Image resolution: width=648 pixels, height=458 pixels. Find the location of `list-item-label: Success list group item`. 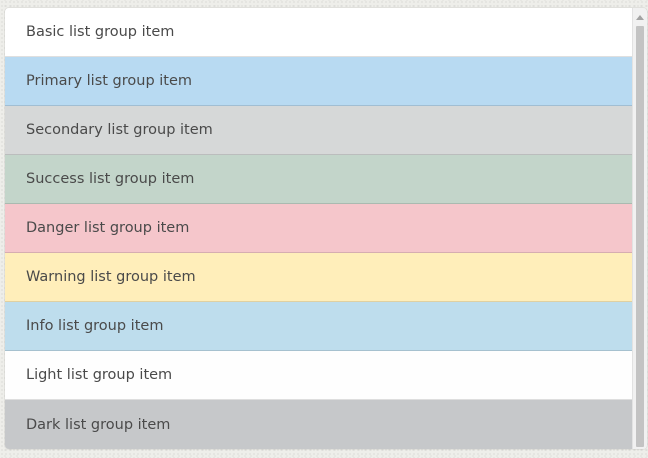

list-item-label: Success list group item is located at coordinates (110, 179).